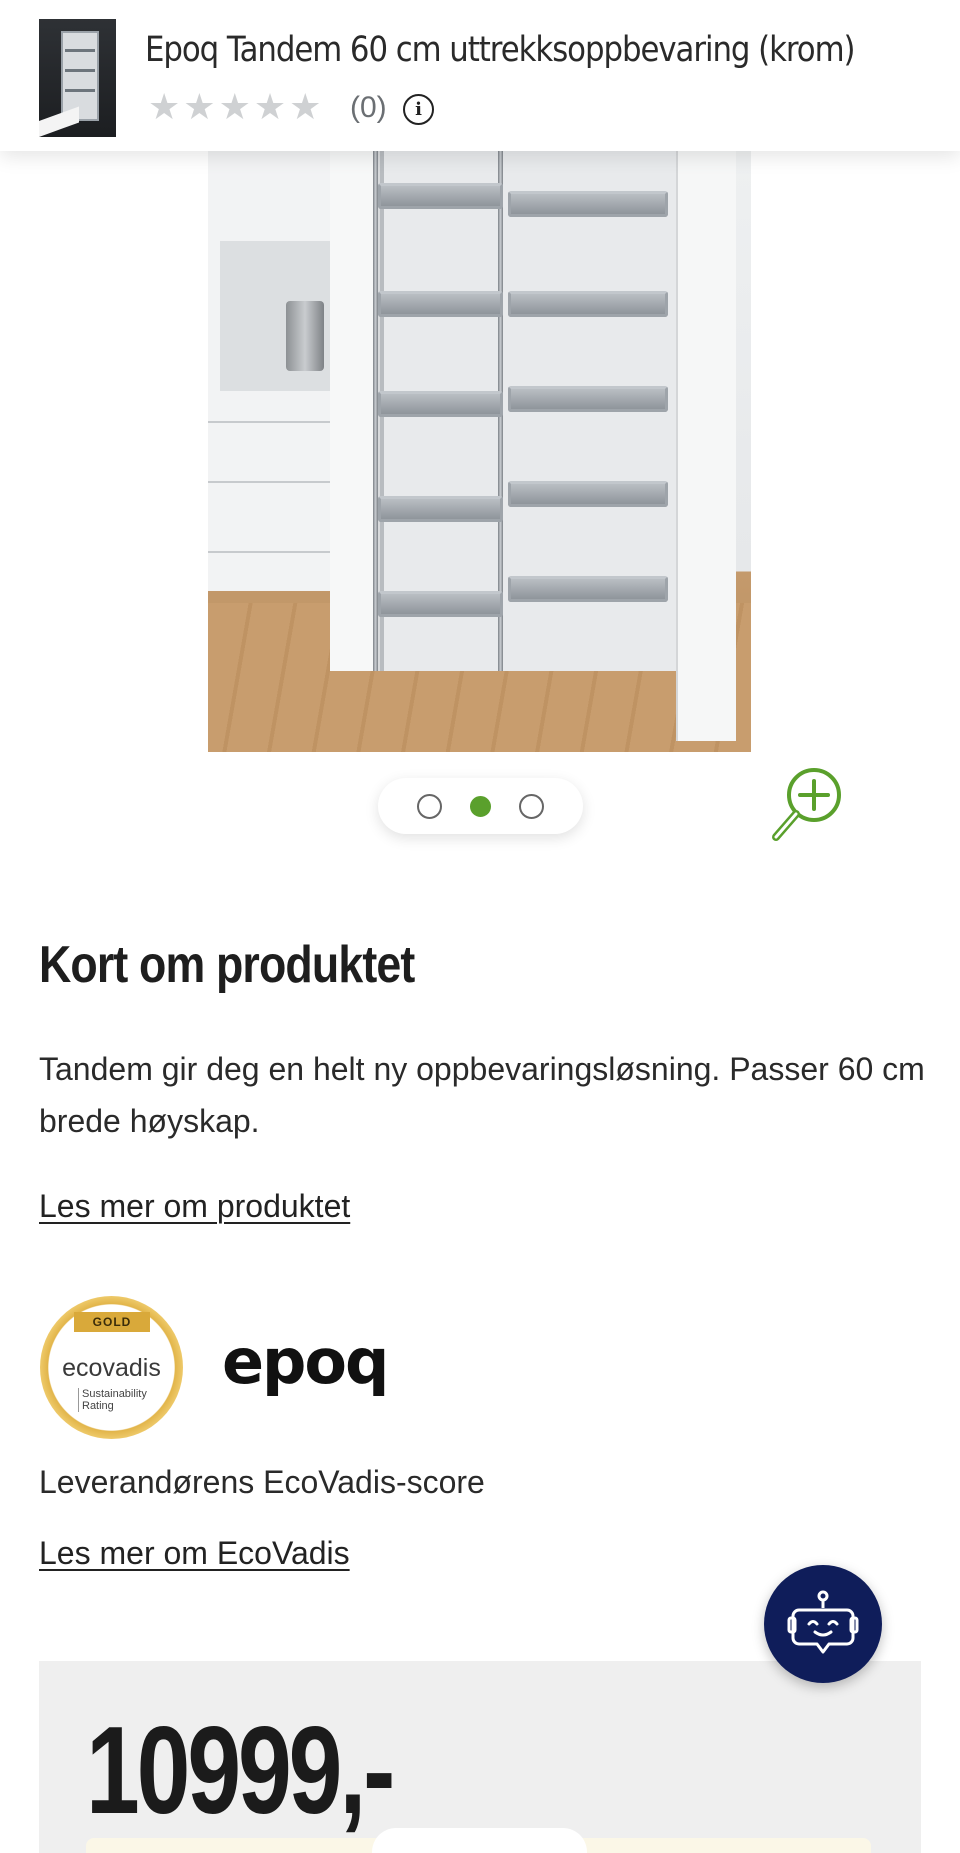  I want to click on bottom-pill, so click(479, 1840).